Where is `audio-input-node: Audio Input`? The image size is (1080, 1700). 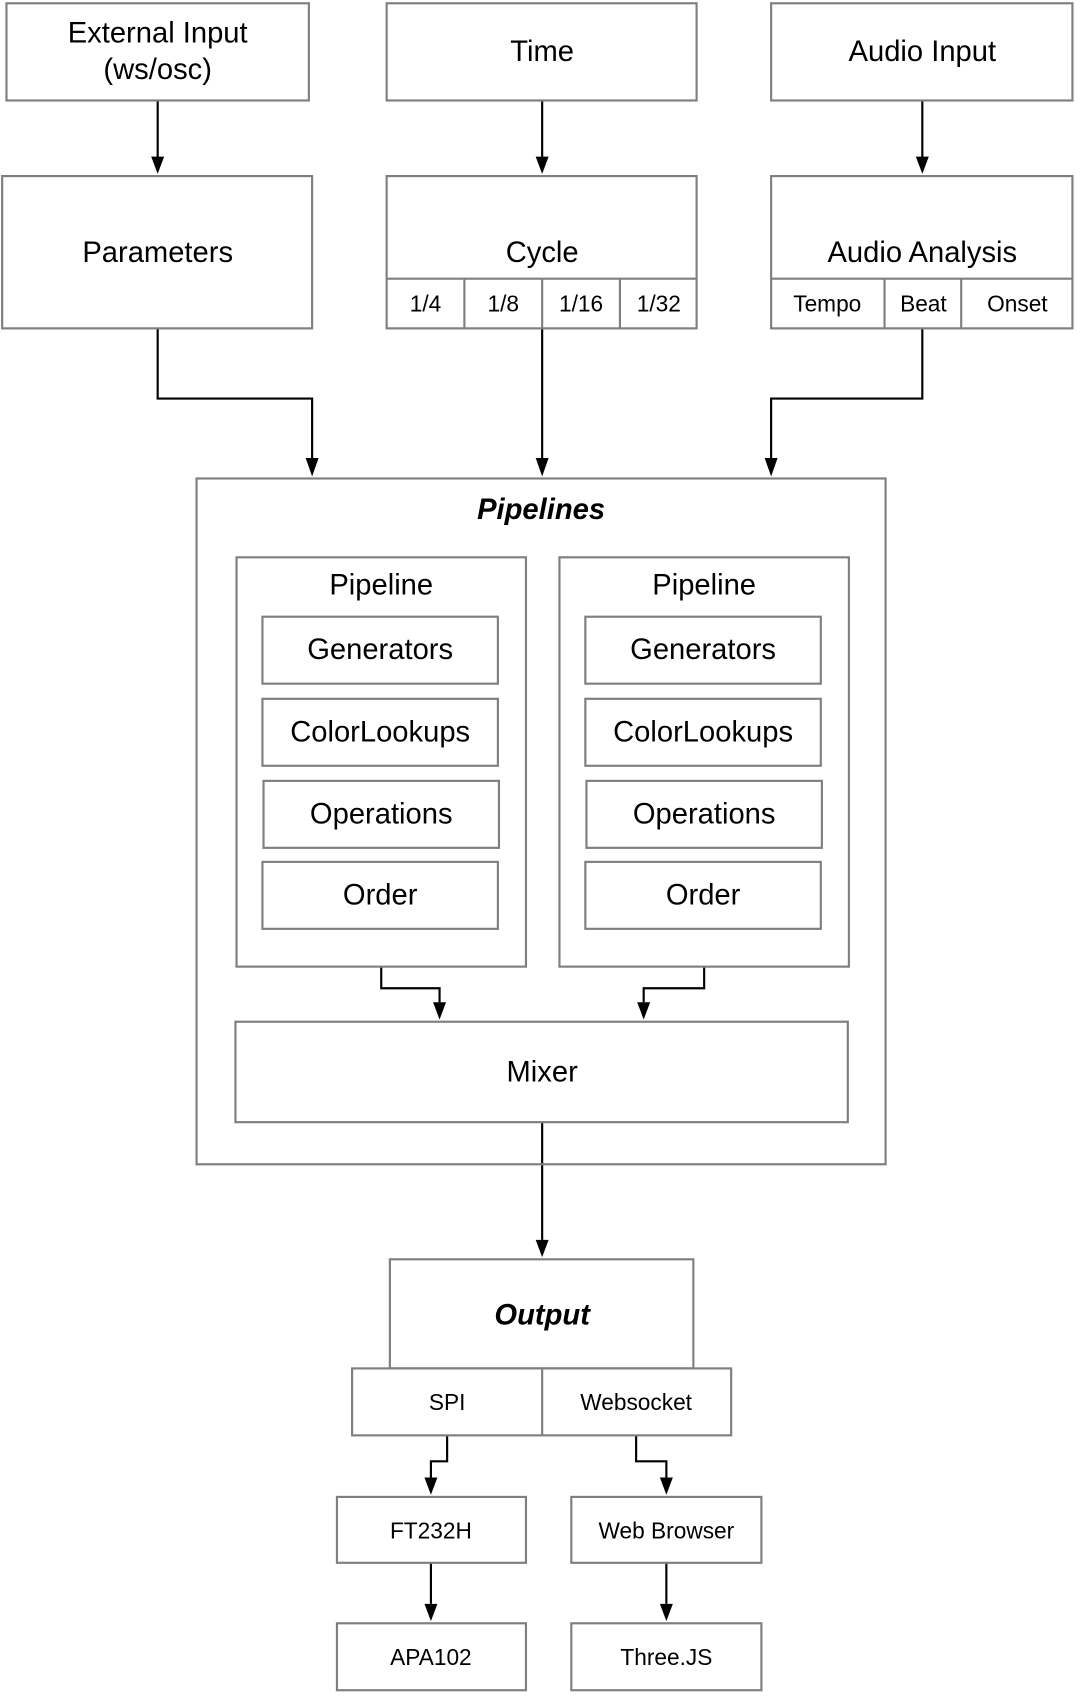 audio-input-node: Audio Input is located at coordinates (922, 52).